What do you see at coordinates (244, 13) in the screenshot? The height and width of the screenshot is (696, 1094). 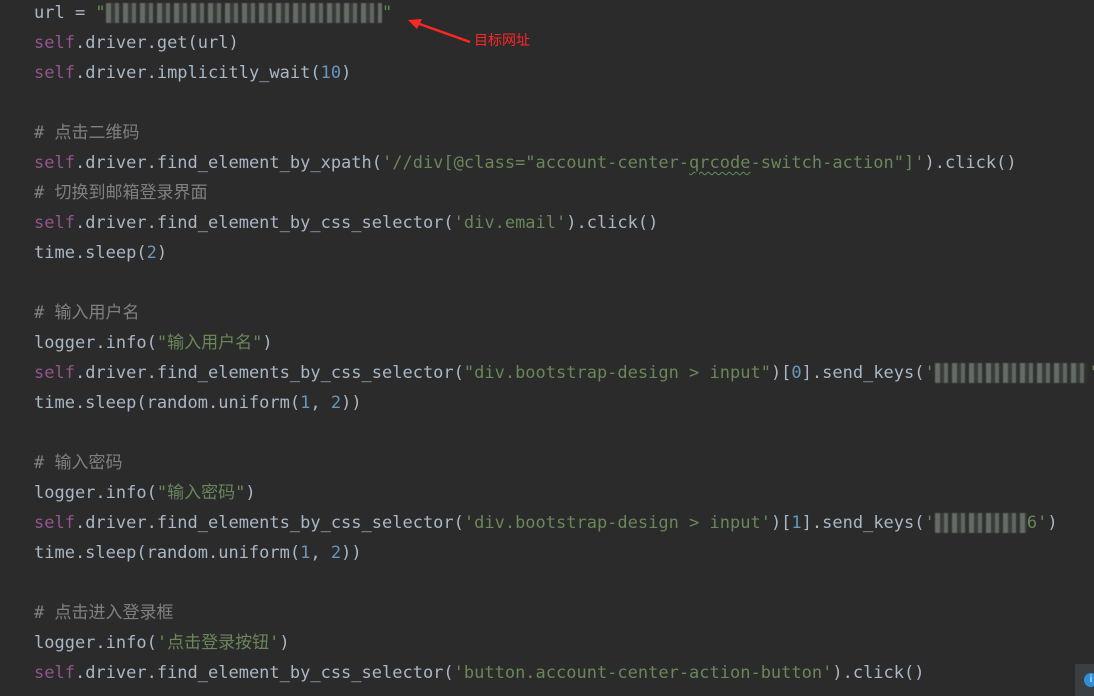 I see `redacted-text: https://xxxxxxxxxxxxx/login` at bounding box center [244, 13].